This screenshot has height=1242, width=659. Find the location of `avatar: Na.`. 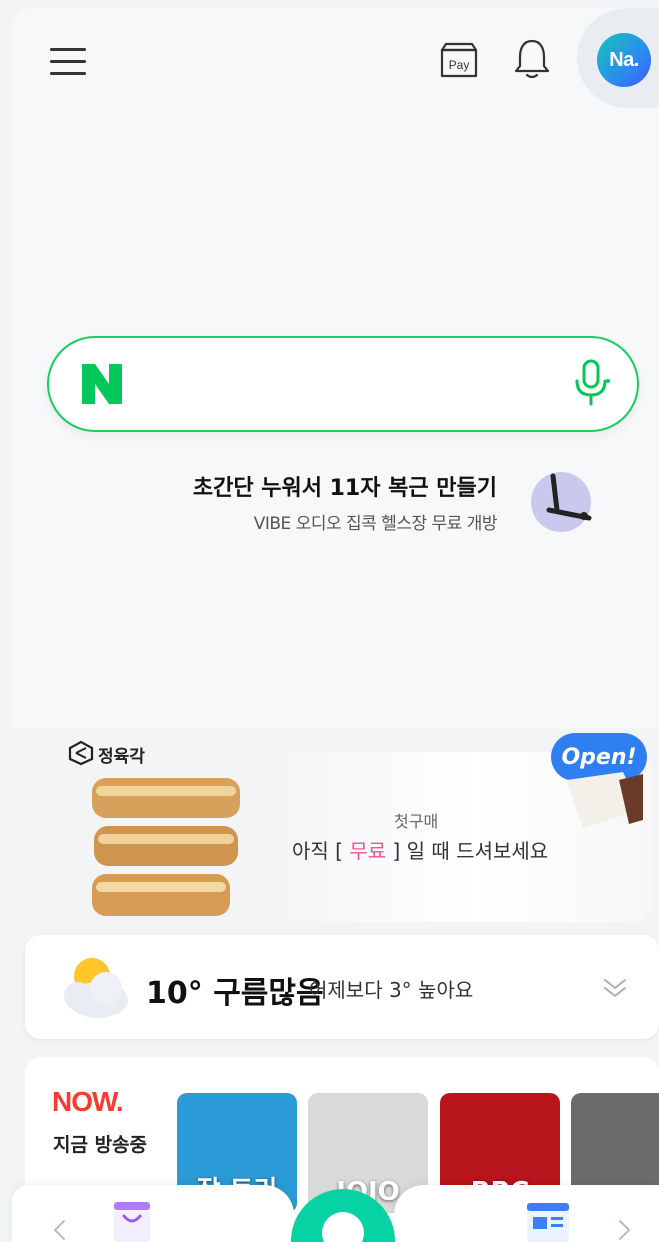

avatar: Na. is located at coordinates (624, 60).